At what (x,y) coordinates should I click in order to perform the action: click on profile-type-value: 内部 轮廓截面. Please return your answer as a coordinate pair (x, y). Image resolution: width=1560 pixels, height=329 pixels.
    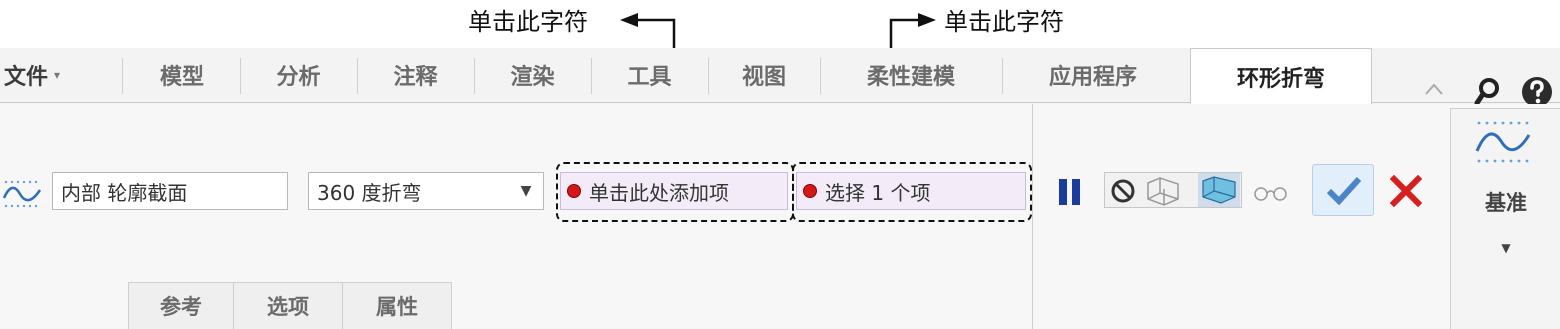
    Looking at the image, I should click on (124, 192).